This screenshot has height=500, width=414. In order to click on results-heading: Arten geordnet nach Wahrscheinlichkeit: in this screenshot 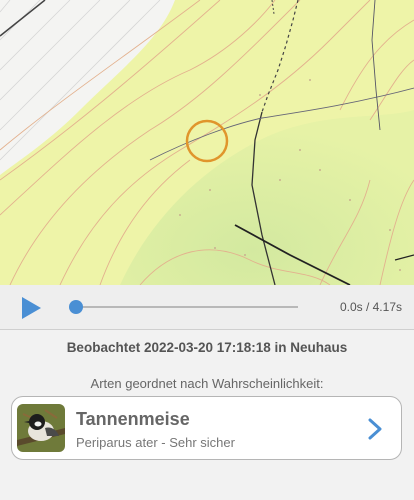, I will do `click(207, 383)`.